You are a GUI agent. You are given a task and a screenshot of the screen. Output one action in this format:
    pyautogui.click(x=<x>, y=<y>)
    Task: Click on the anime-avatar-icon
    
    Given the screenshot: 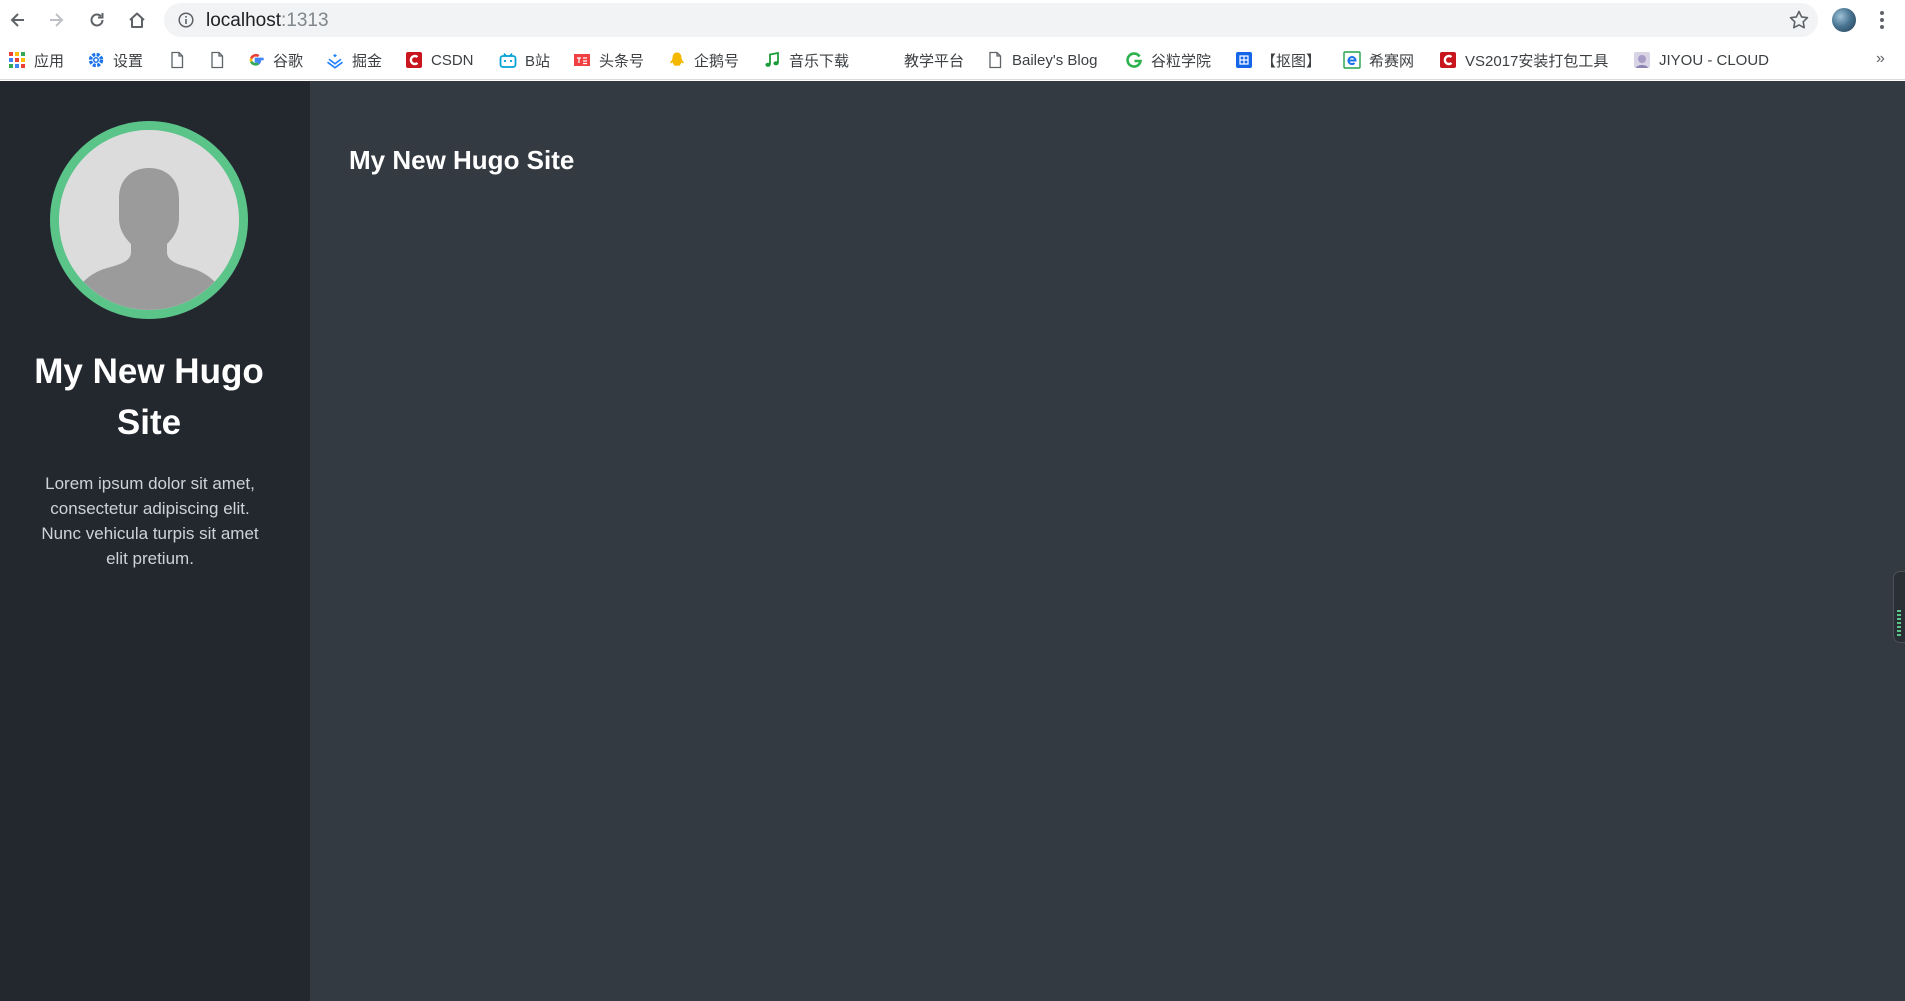 What is the action you would take?
    pyautogui.click(x=1642, y=60)
    